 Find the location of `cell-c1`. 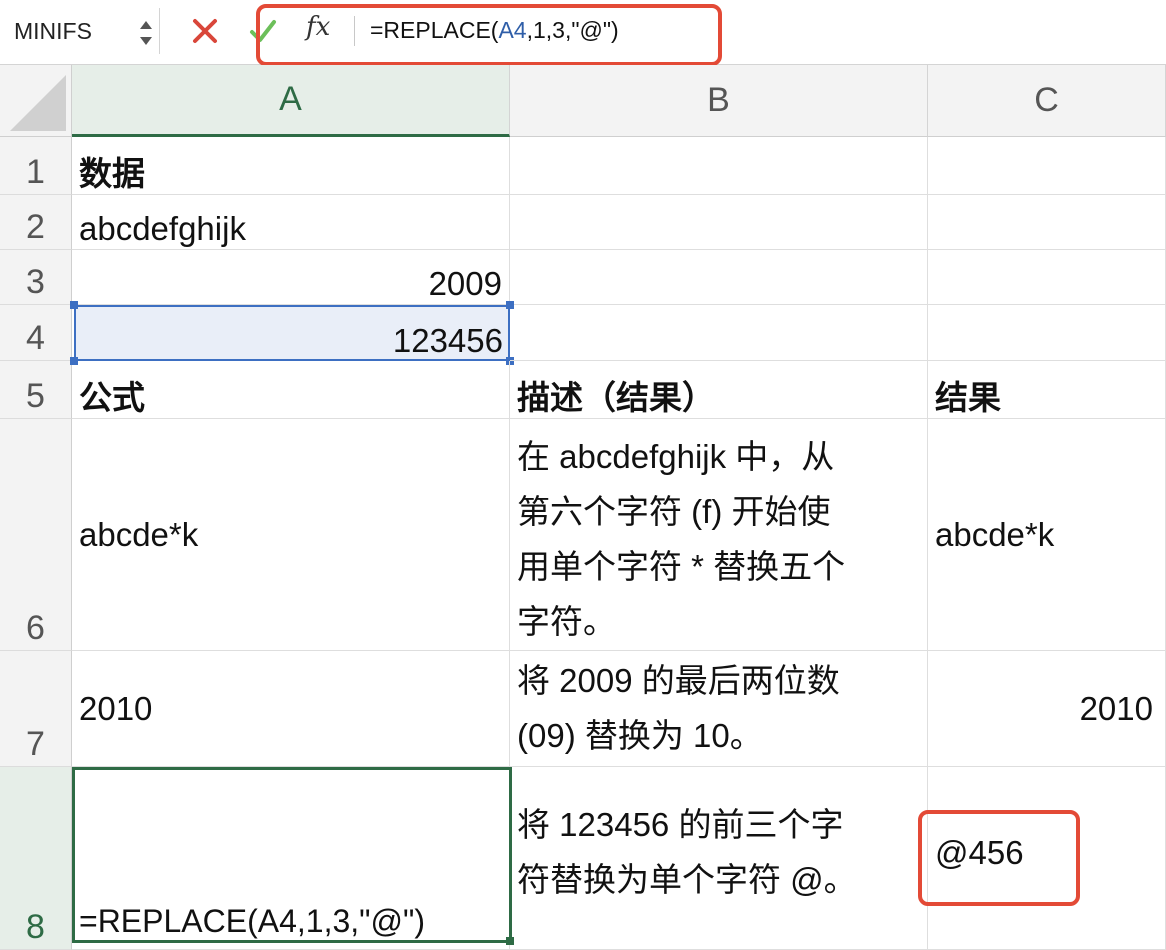

cell-c1 is located at coordinates (1047, 166).